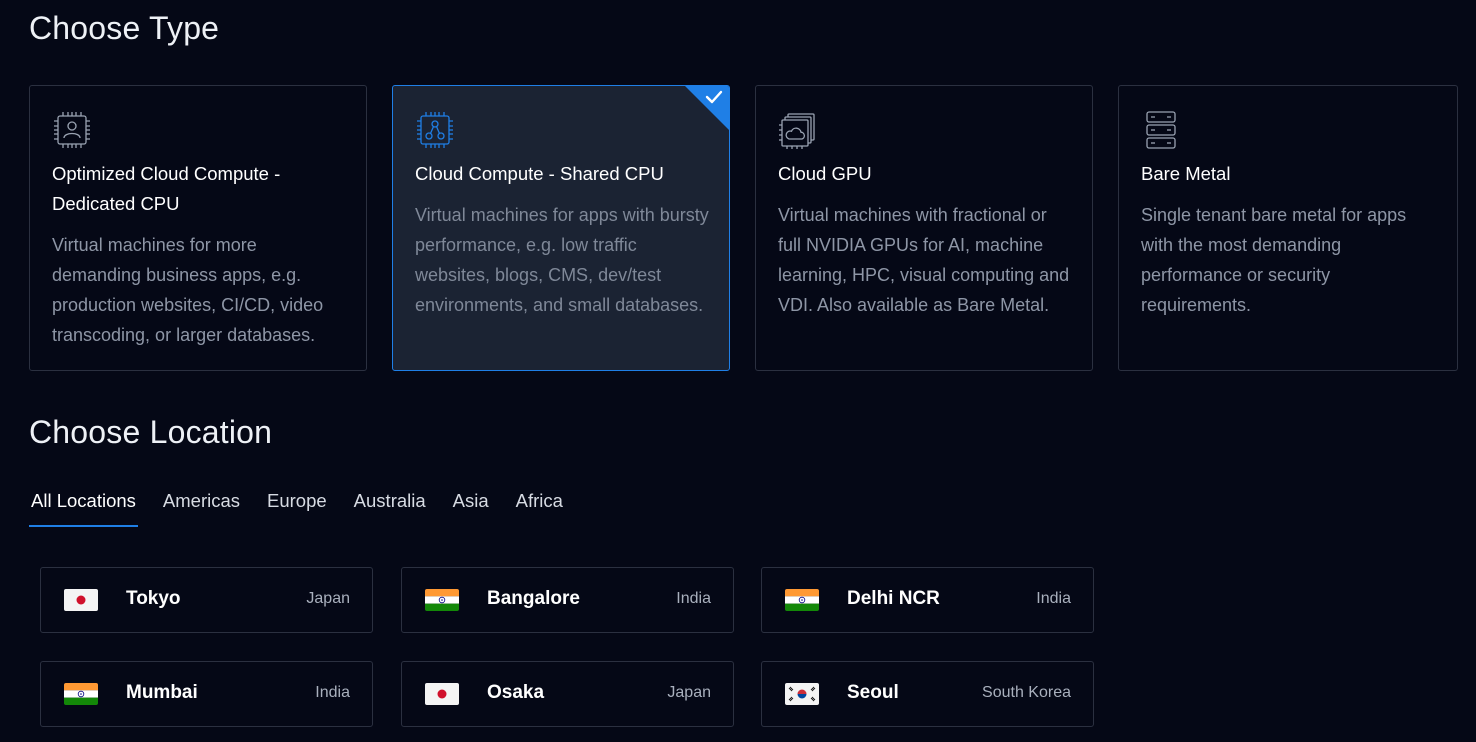  I want to click on server-stack-icon, so click(1161, 130).